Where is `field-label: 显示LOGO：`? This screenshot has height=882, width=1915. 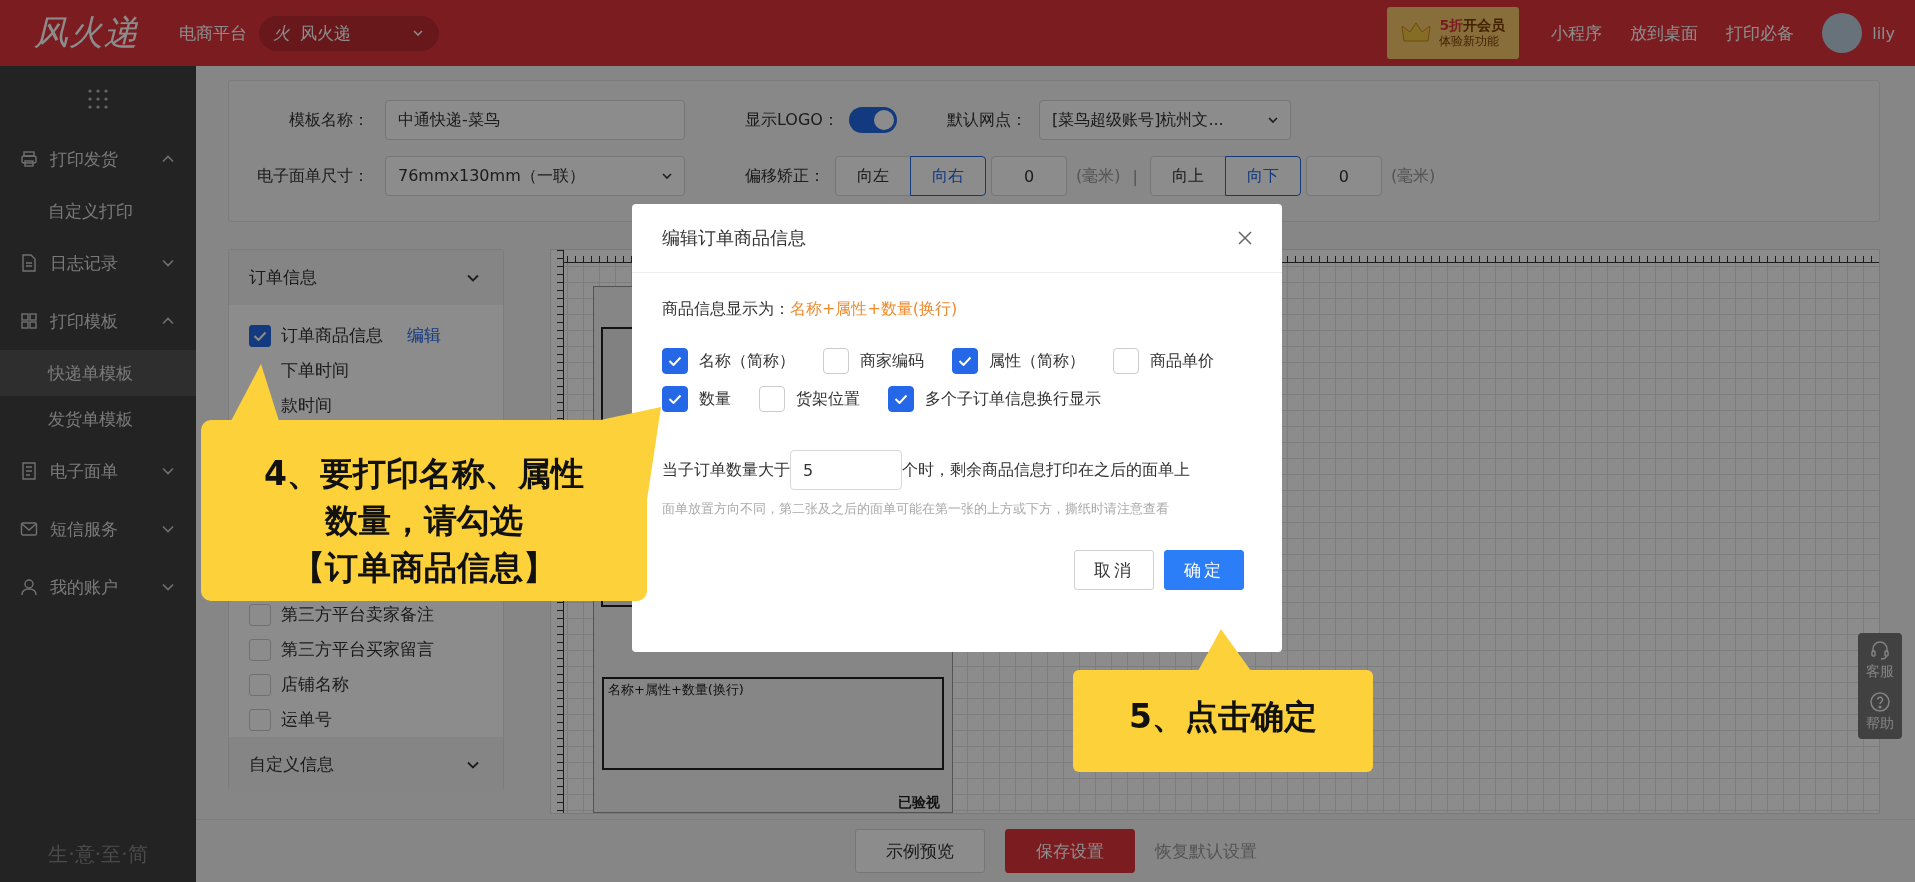
field-label: 显示LOGO： is located at coordinates (792, 120).